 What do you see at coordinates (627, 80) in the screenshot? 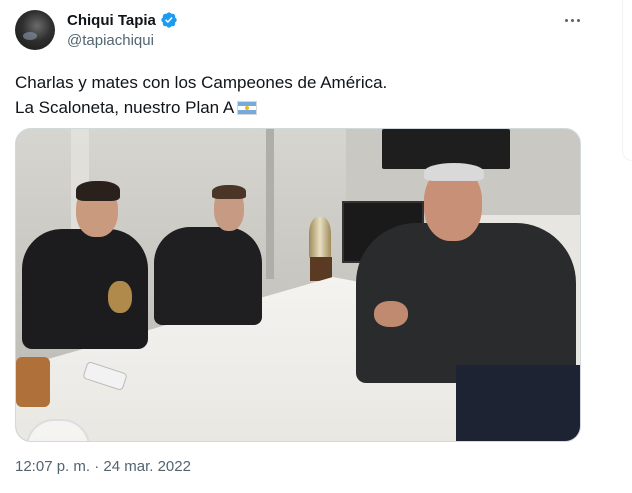
I see `sidebar-edge` at bounding box center [627, 80].